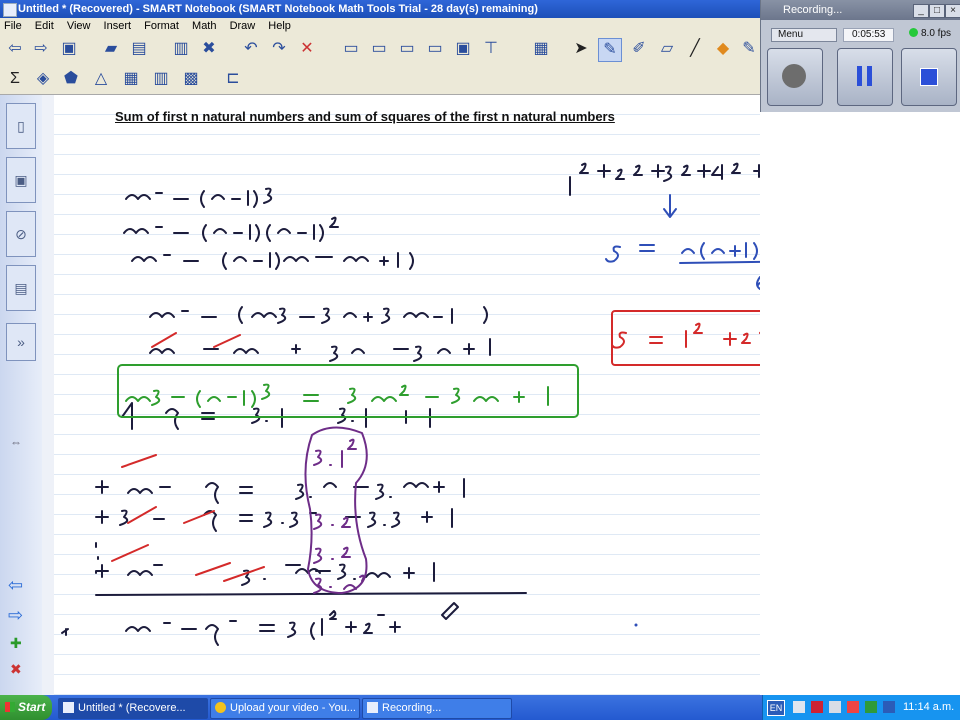  Describe the element at coordinates (188, 457) in the screenshot. I see `cancel-strokes` at that location.